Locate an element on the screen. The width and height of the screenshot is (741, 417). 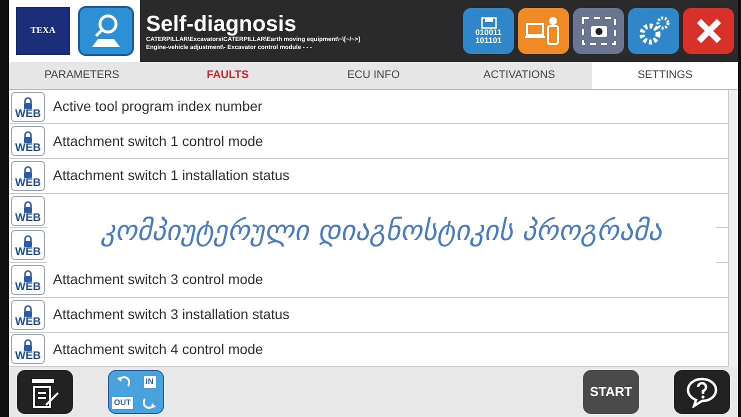
row-label: Active tool program index number is located at coordinates (157, 106).